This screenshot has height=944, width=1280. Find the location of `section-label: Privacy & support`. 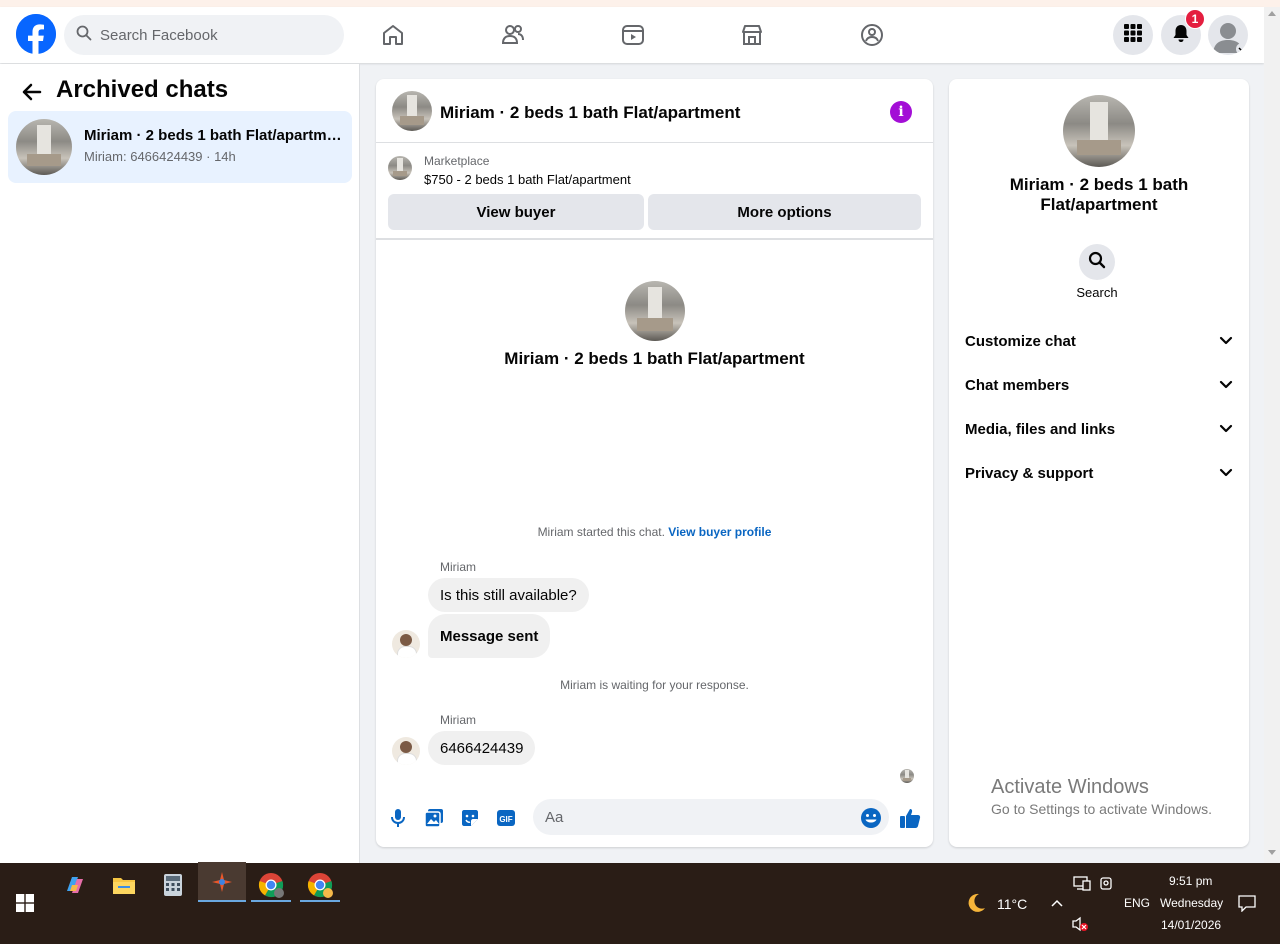

section-label: Privacy & support is located at coordinates (1029, 473).